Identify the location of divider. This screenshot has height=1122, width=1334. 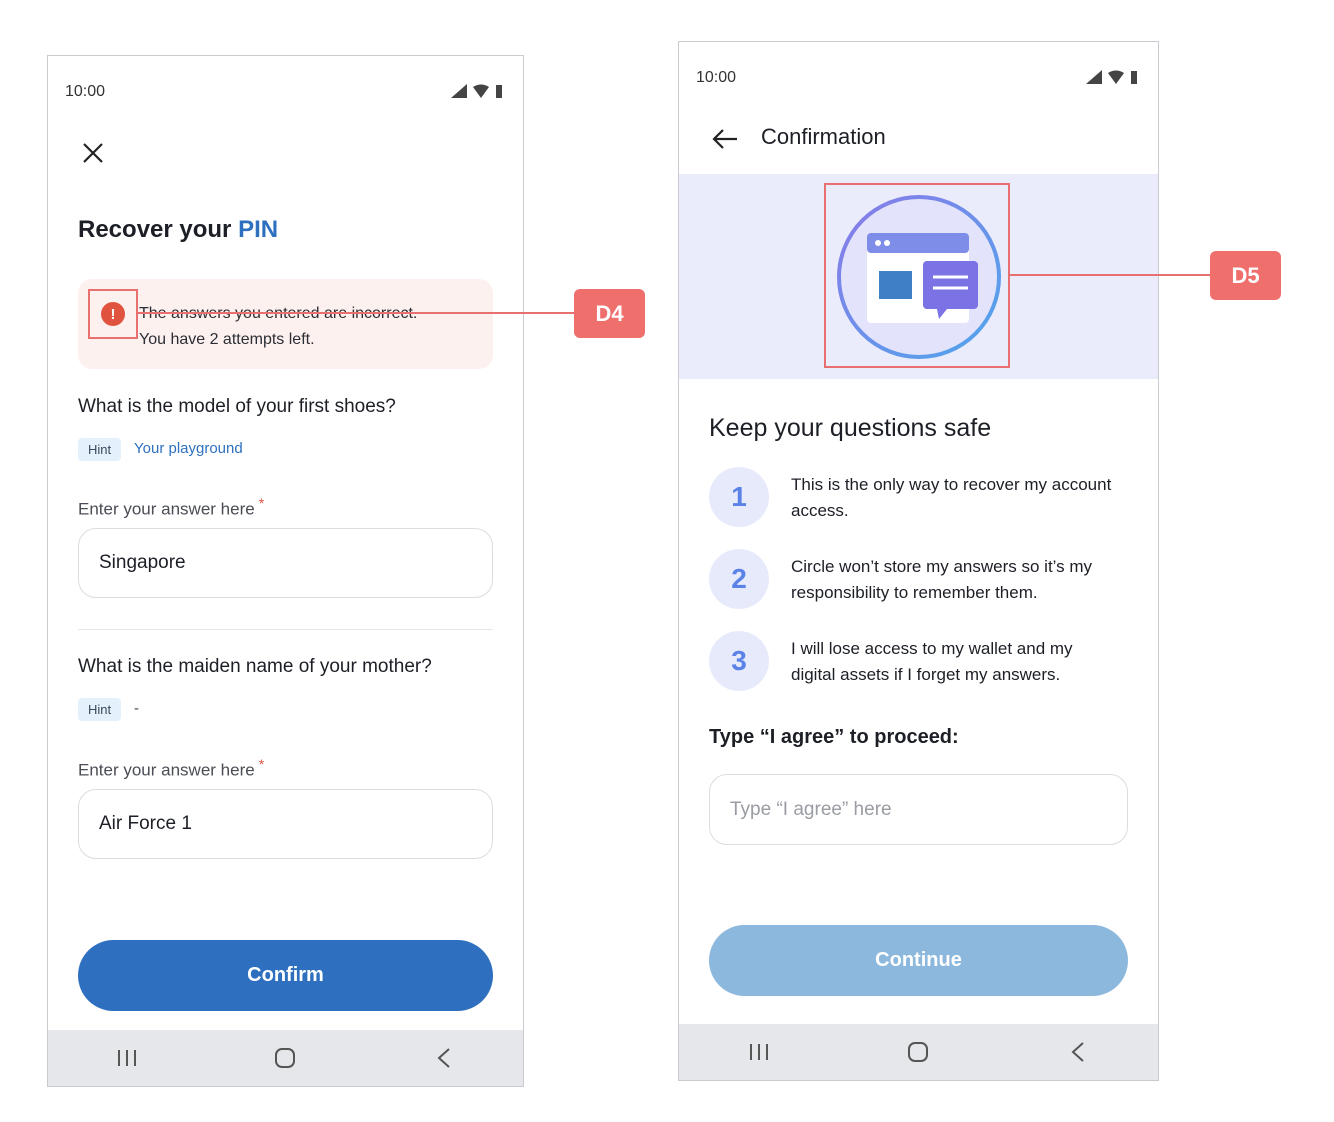
(285, 629).